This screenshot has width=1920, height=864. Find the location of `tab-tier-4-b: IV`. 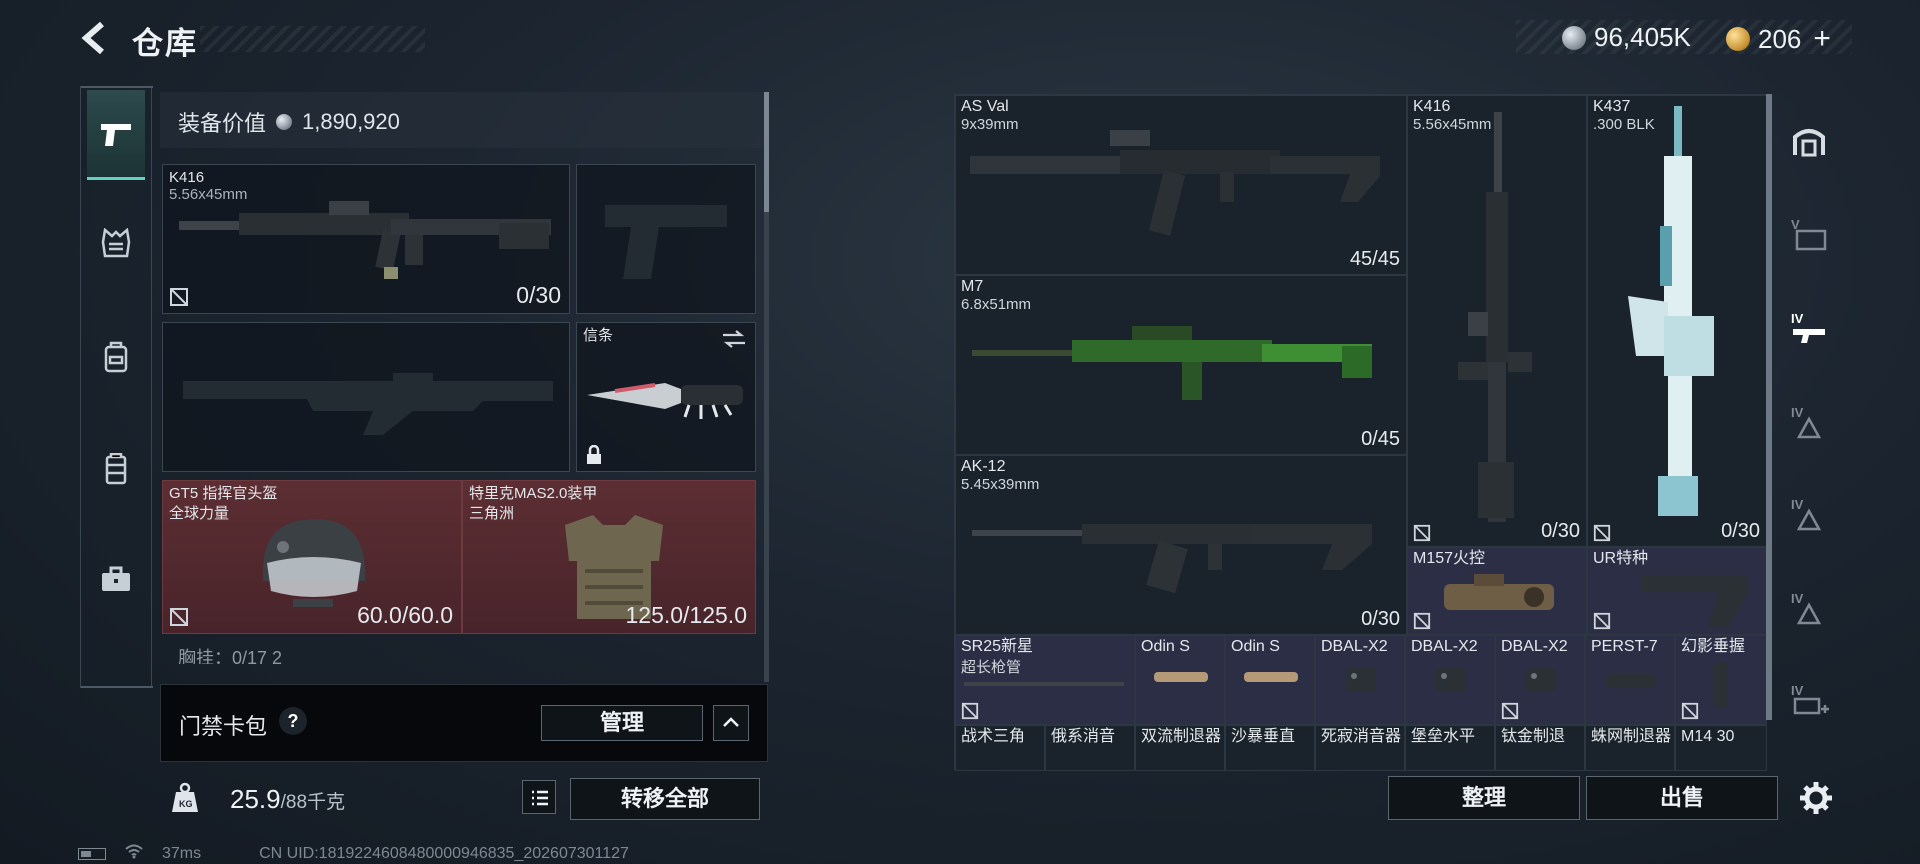

tab-tier-4-b: IV is located at coordinates (1809, 515).